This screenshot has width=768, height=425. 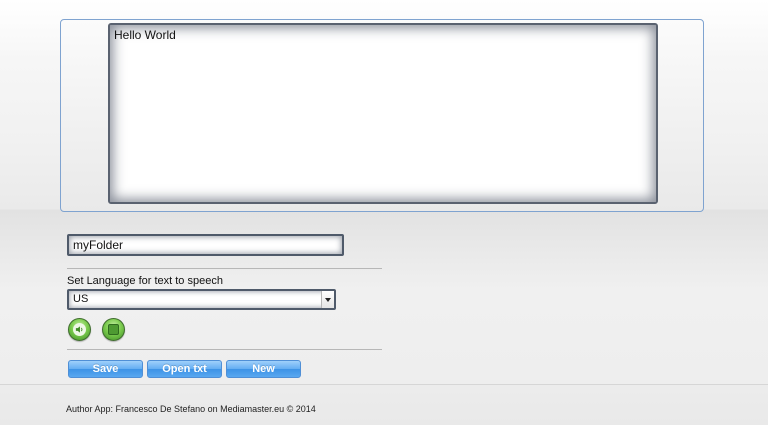 What do you see at coordinates (205, 245) in the screenshot?
I see `folder-name-input` at bounding box center [205, 245].